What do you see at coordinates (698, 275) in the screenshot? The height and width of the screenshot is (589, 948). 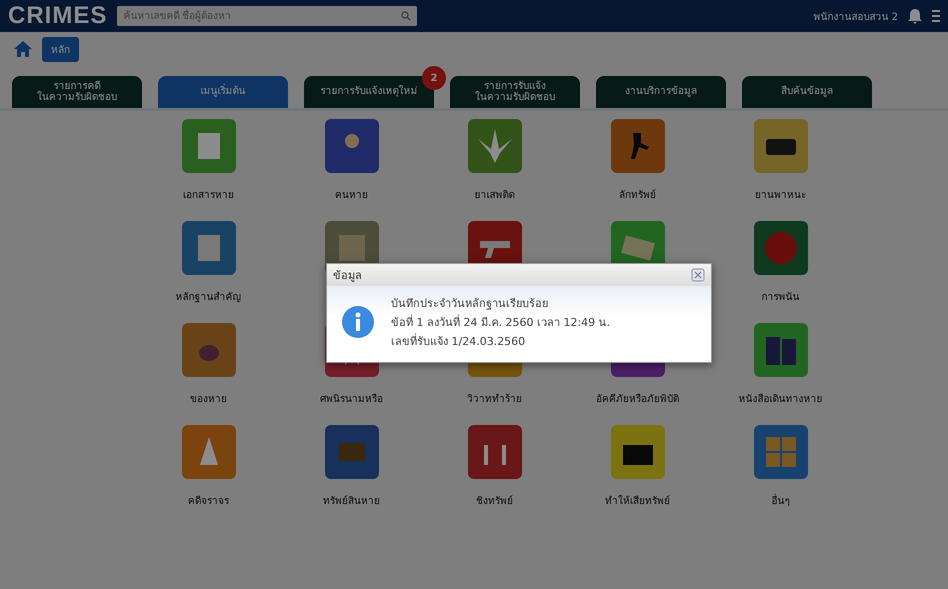 I see `close-icon` at bounding box center [698, 275].